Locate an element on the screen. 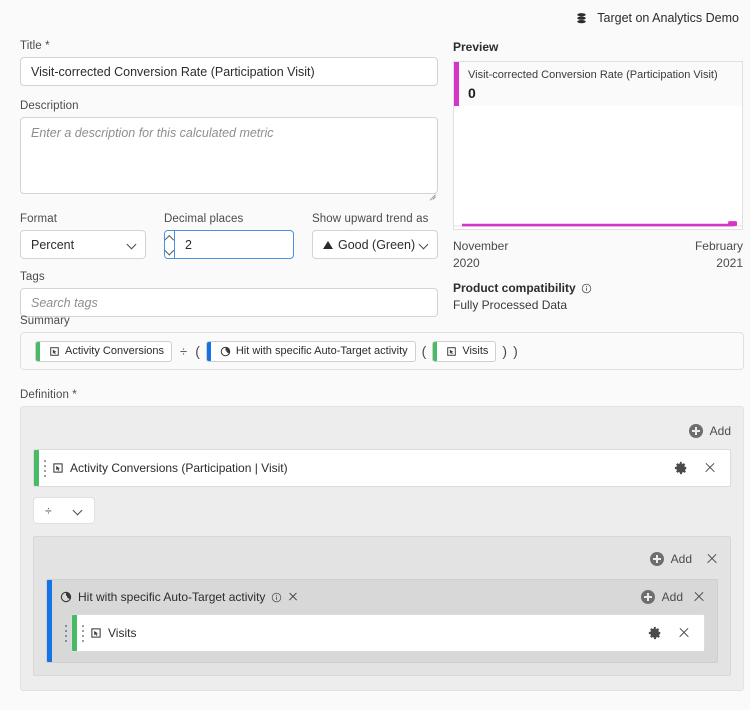  product-compatibility-label: Product compatibility is located at coordinates (514, 288).